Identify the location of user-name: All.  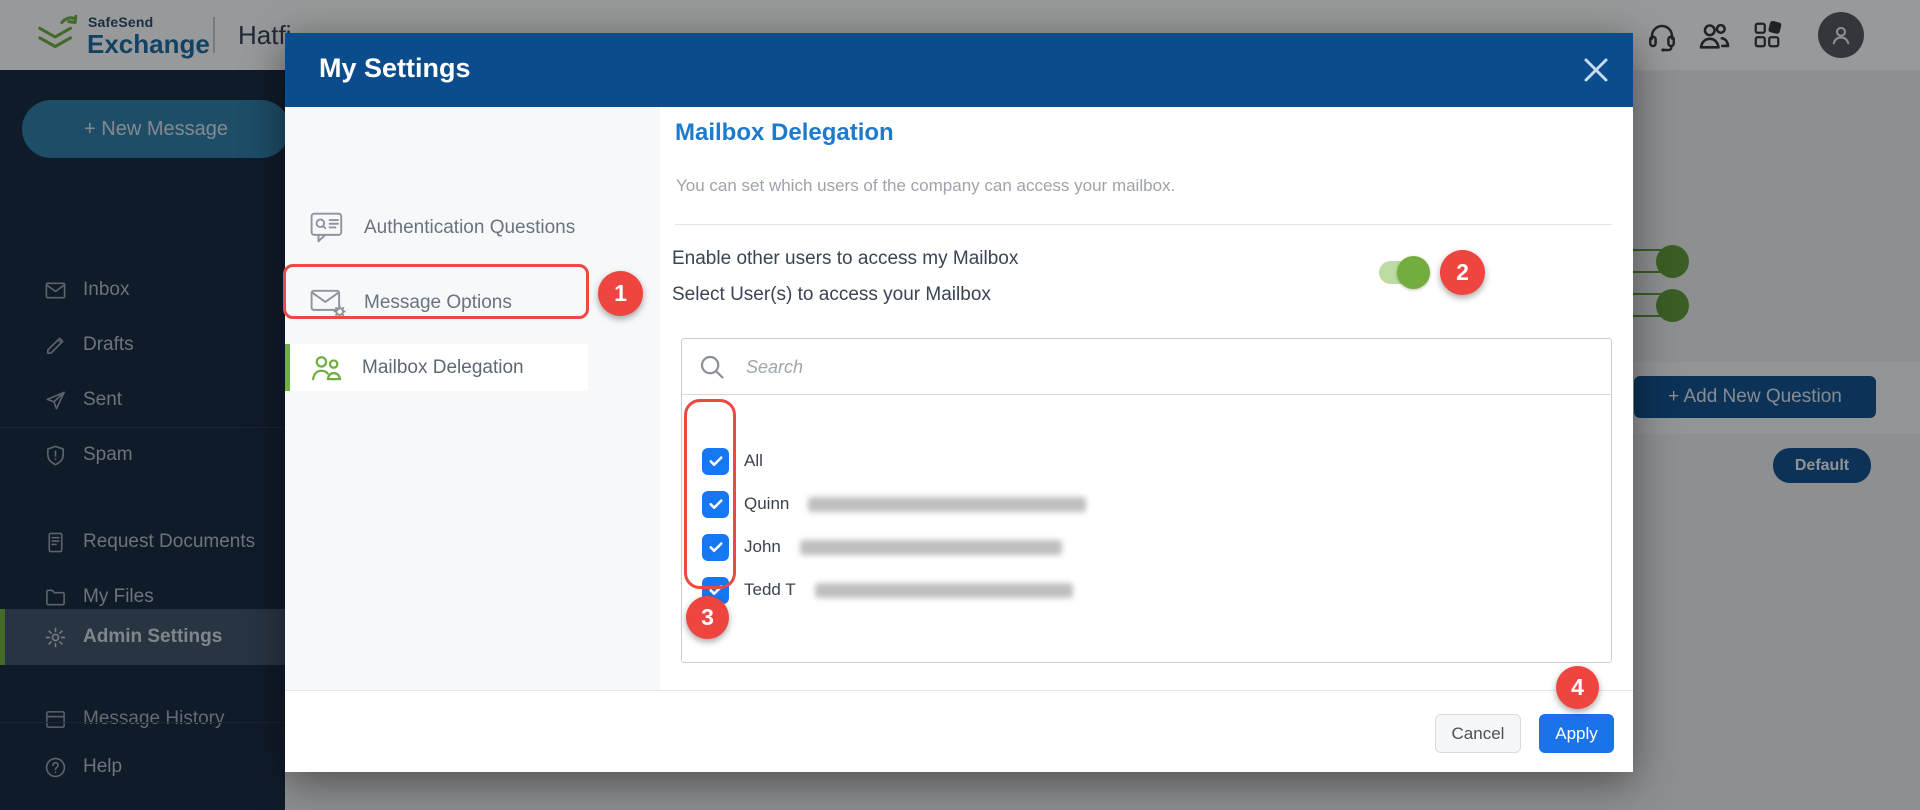
(753, 460).